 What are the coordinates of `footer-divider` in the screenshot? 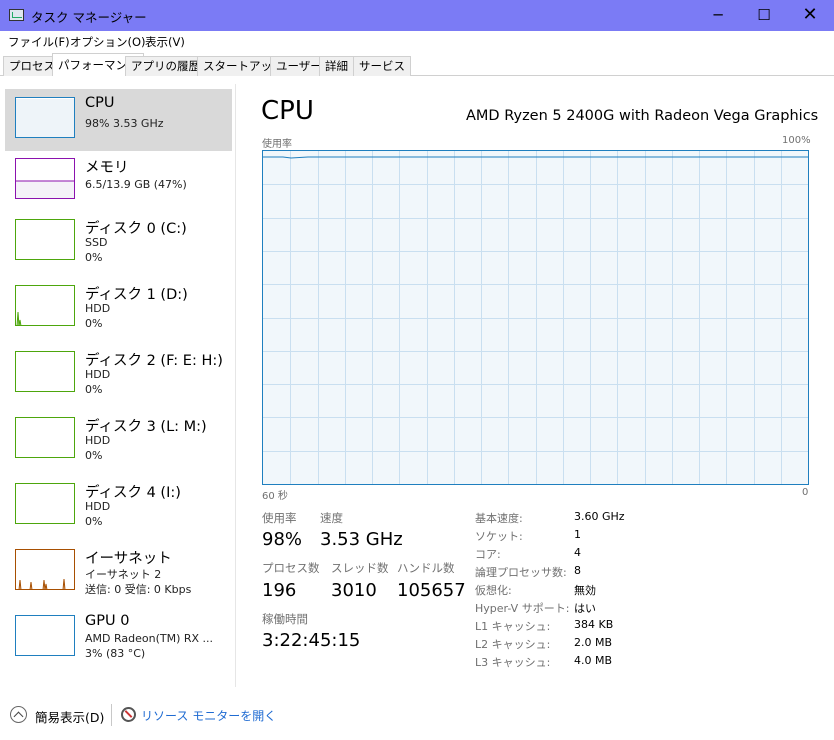 It's located at (111, 715).